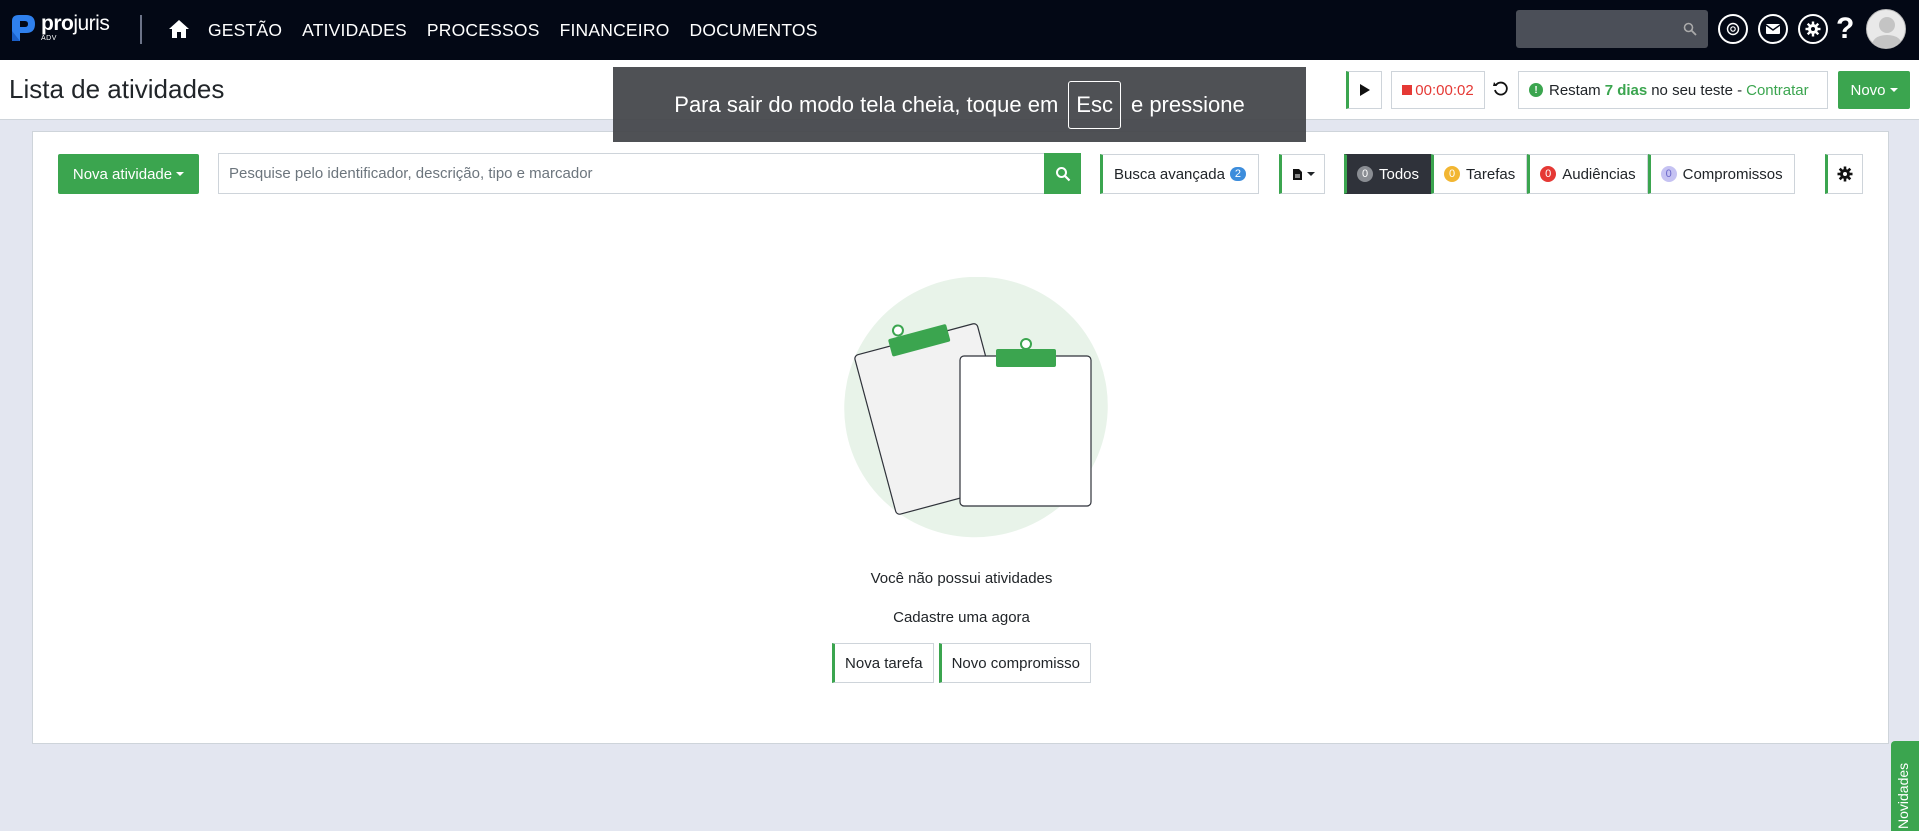 The image size is (1919, 831). What do you see at coordinates (1399, 174) in the screenshot?
I see `filter-label: Todos` at bounding box center [1399, 174].